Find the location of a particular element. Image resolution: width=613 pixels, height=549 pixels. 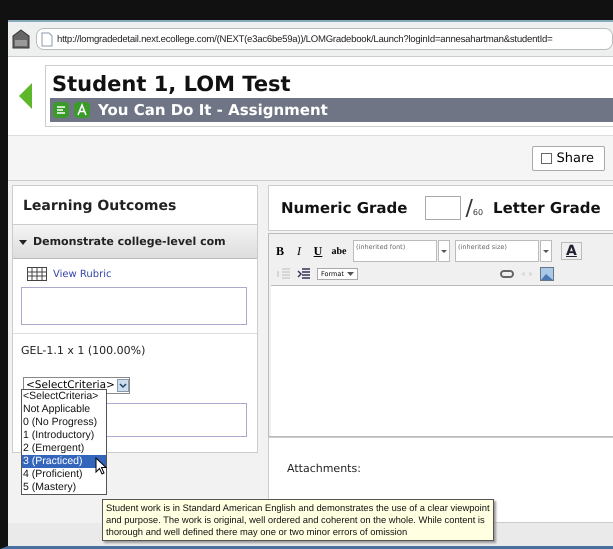

tag-icon is located at coordinates (21, 39).